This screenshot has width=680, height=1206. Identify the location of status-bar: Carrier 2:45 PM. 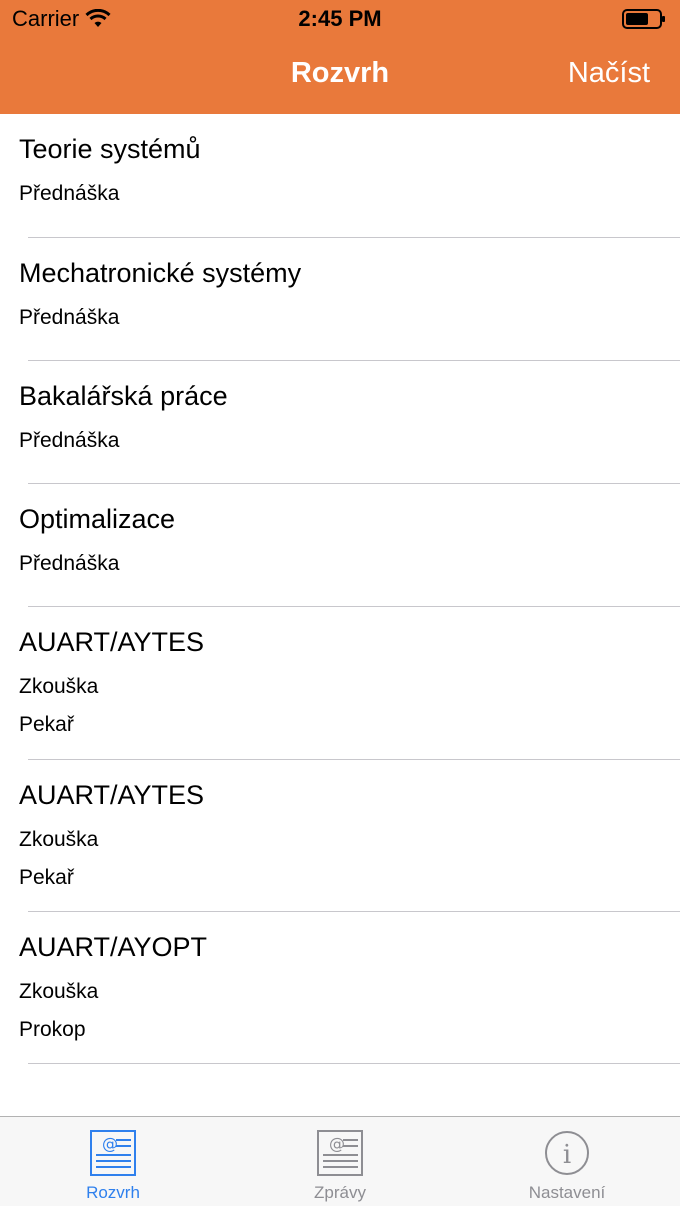
(340, 20).